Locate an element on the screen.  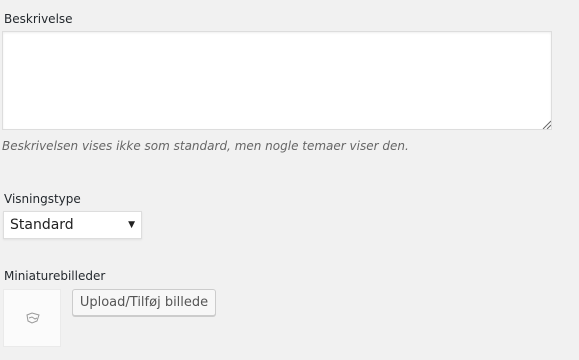
resize-handle-icon is located at coordinates (546, 124).